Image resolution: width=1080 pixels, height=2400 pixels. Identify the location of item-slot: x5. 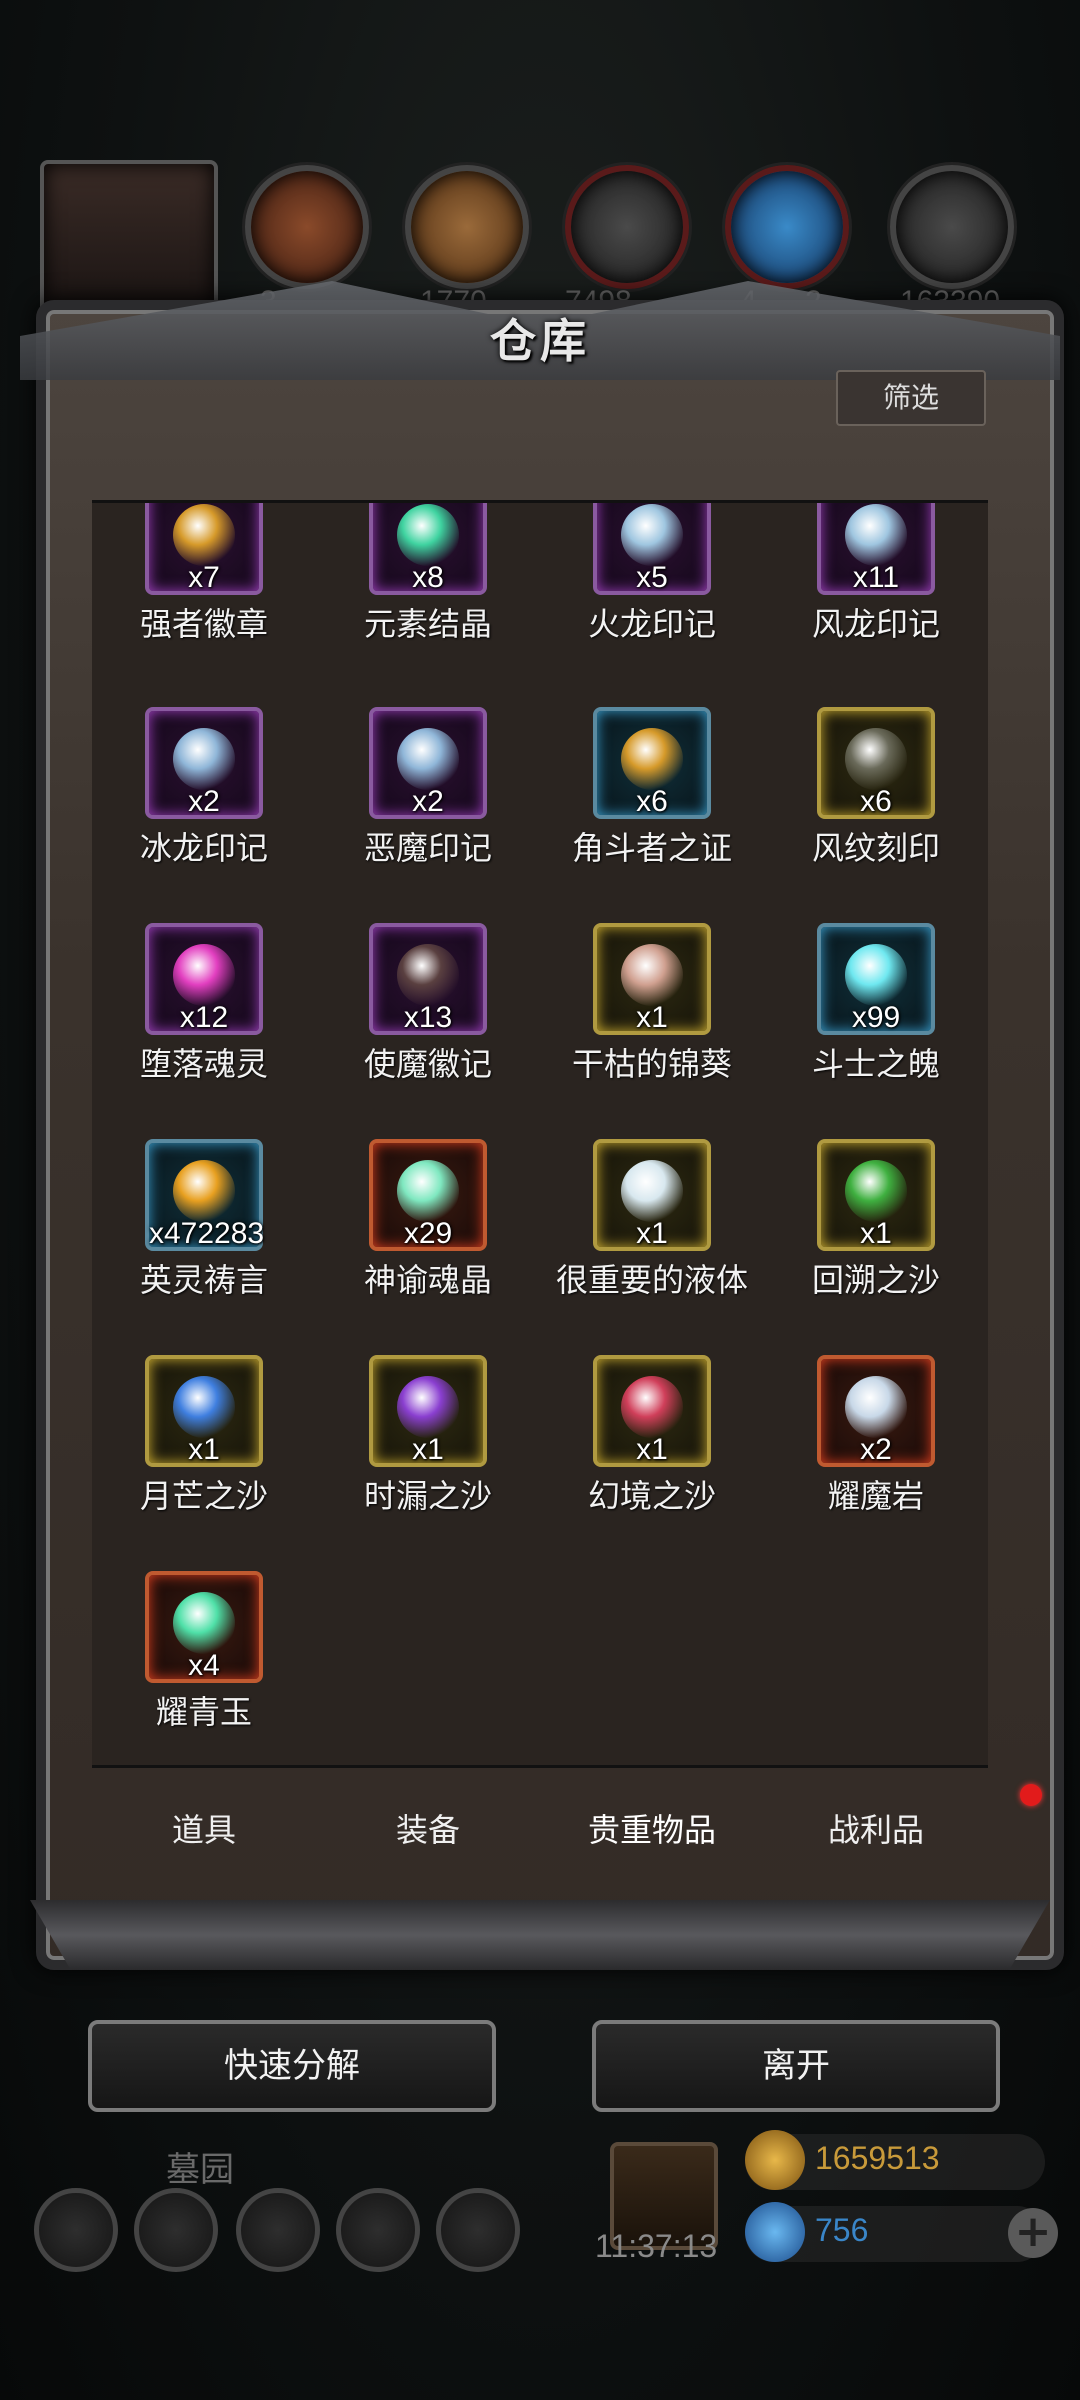
(652, 549).